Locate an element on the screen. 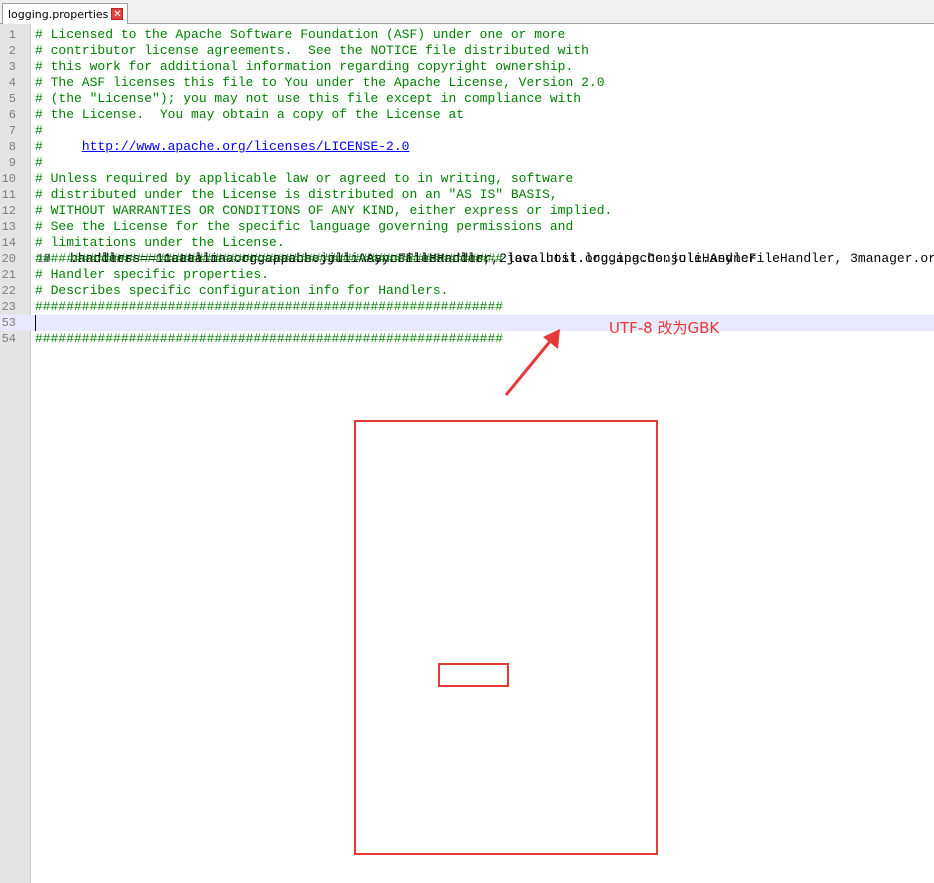 This screenshot has width=934, height=883. code-line: 7 # is located at coordinates (467, 131).